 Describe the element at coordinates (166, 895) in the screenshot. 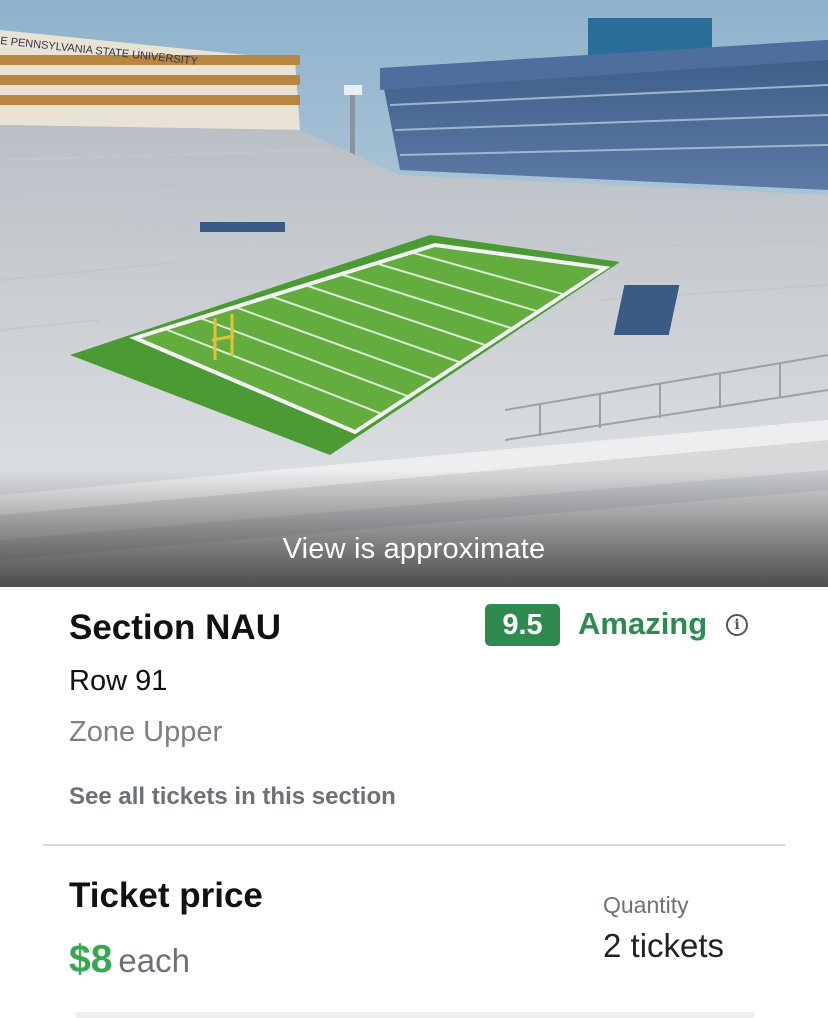

I see `ticket-price-heading: Ticket price` at that location.